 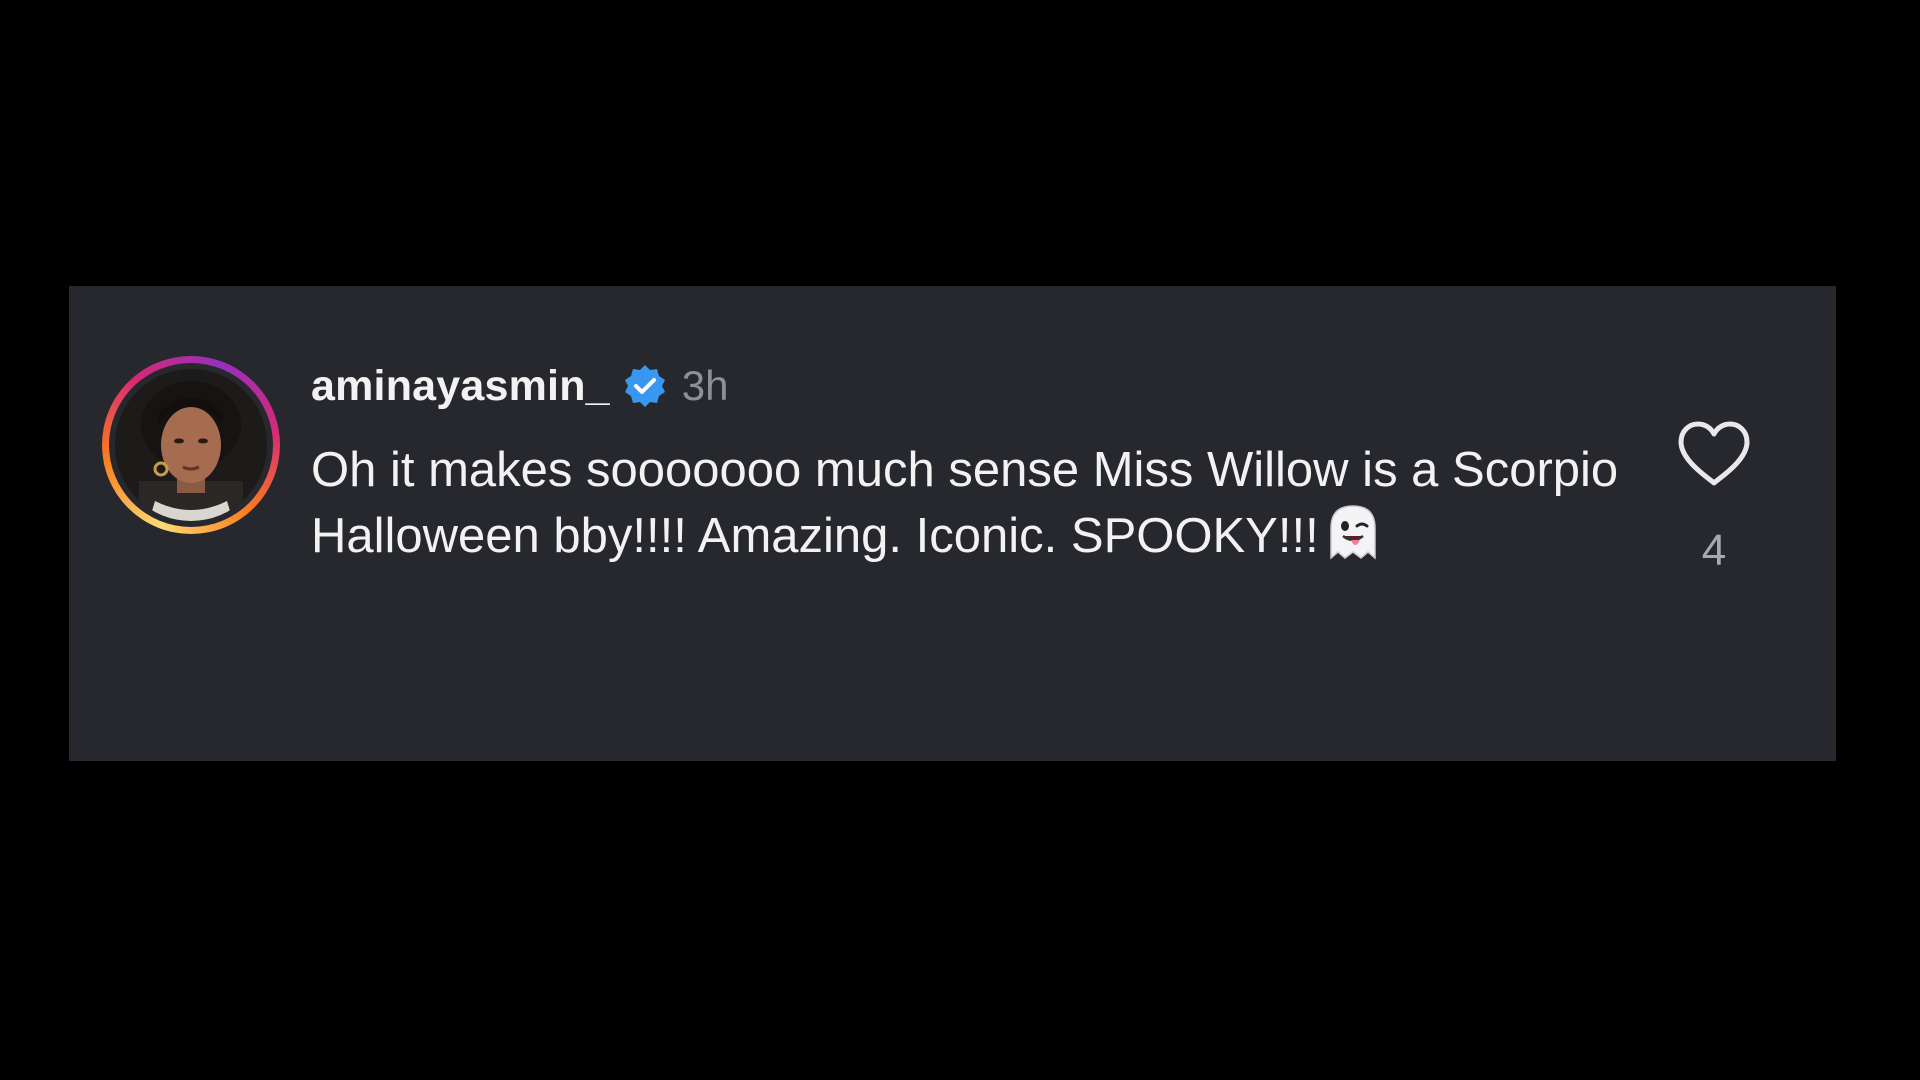 I want to click on avatar-portrait-image, so click(x=191, y=445).